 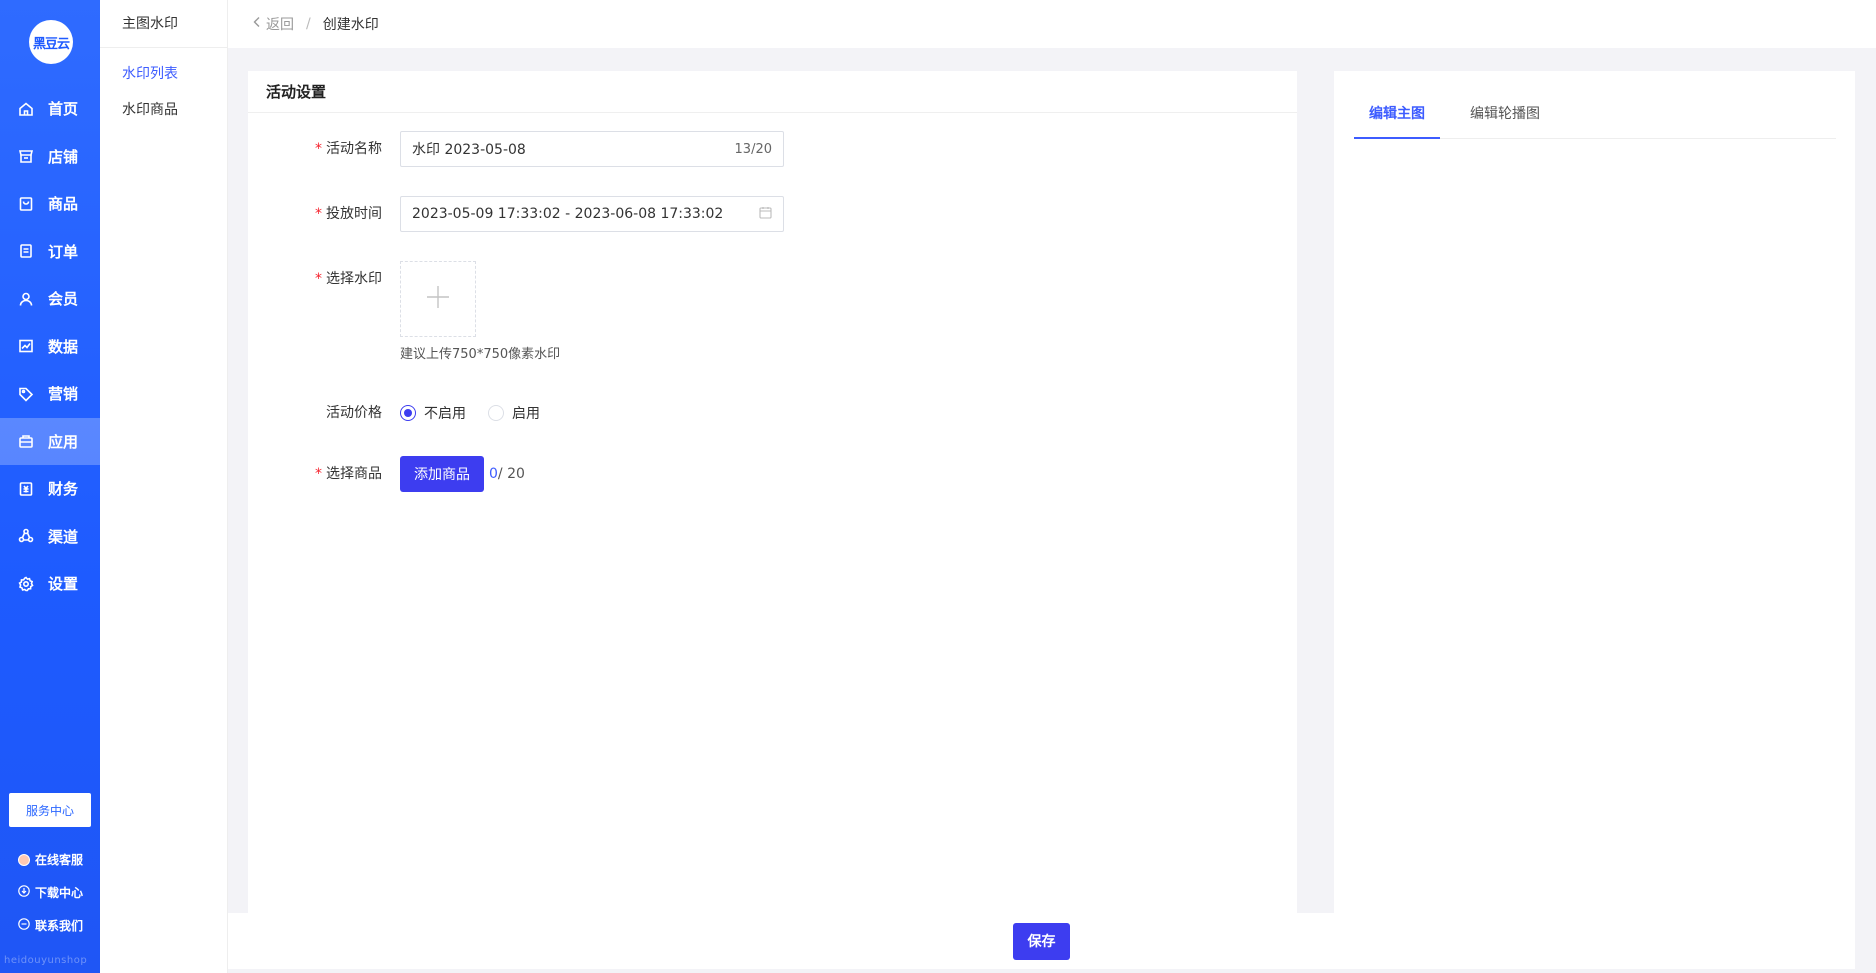 I want to click on nav-item-label: 财务, so click(x=63, y=489).